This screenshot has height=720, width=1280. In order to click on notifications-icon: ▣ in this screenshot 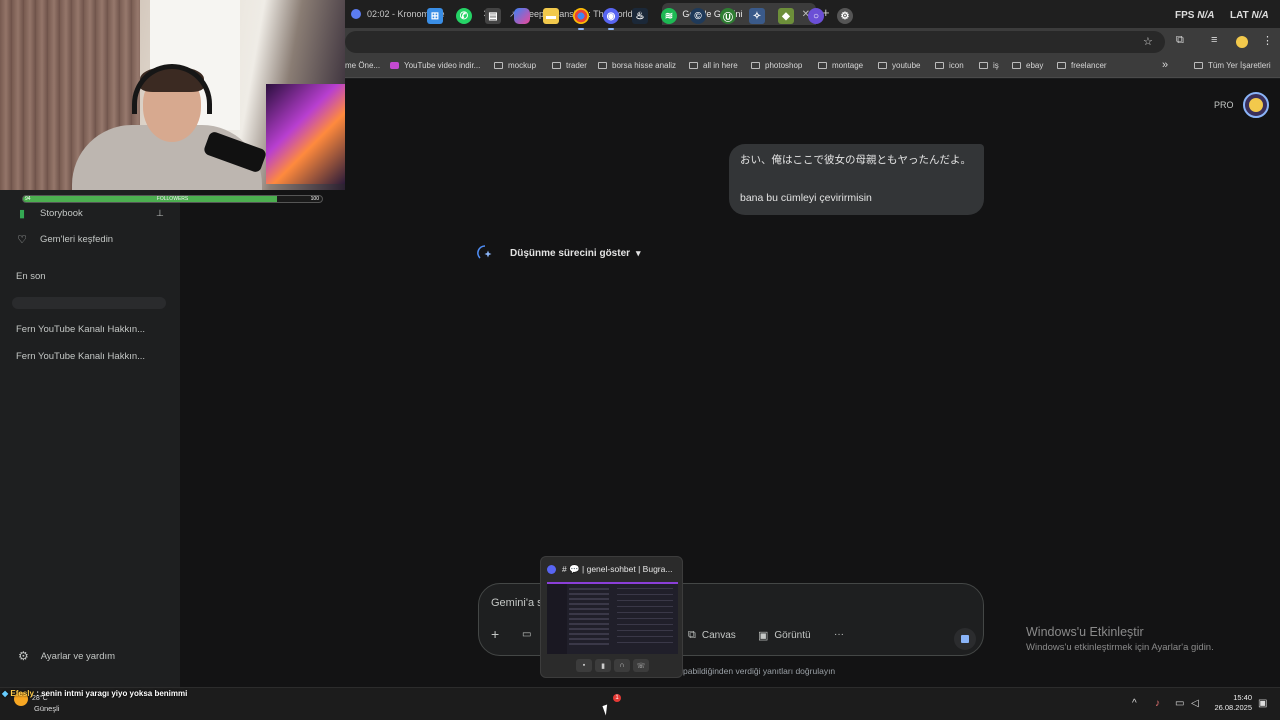, I will do `click(1262, 703)`.